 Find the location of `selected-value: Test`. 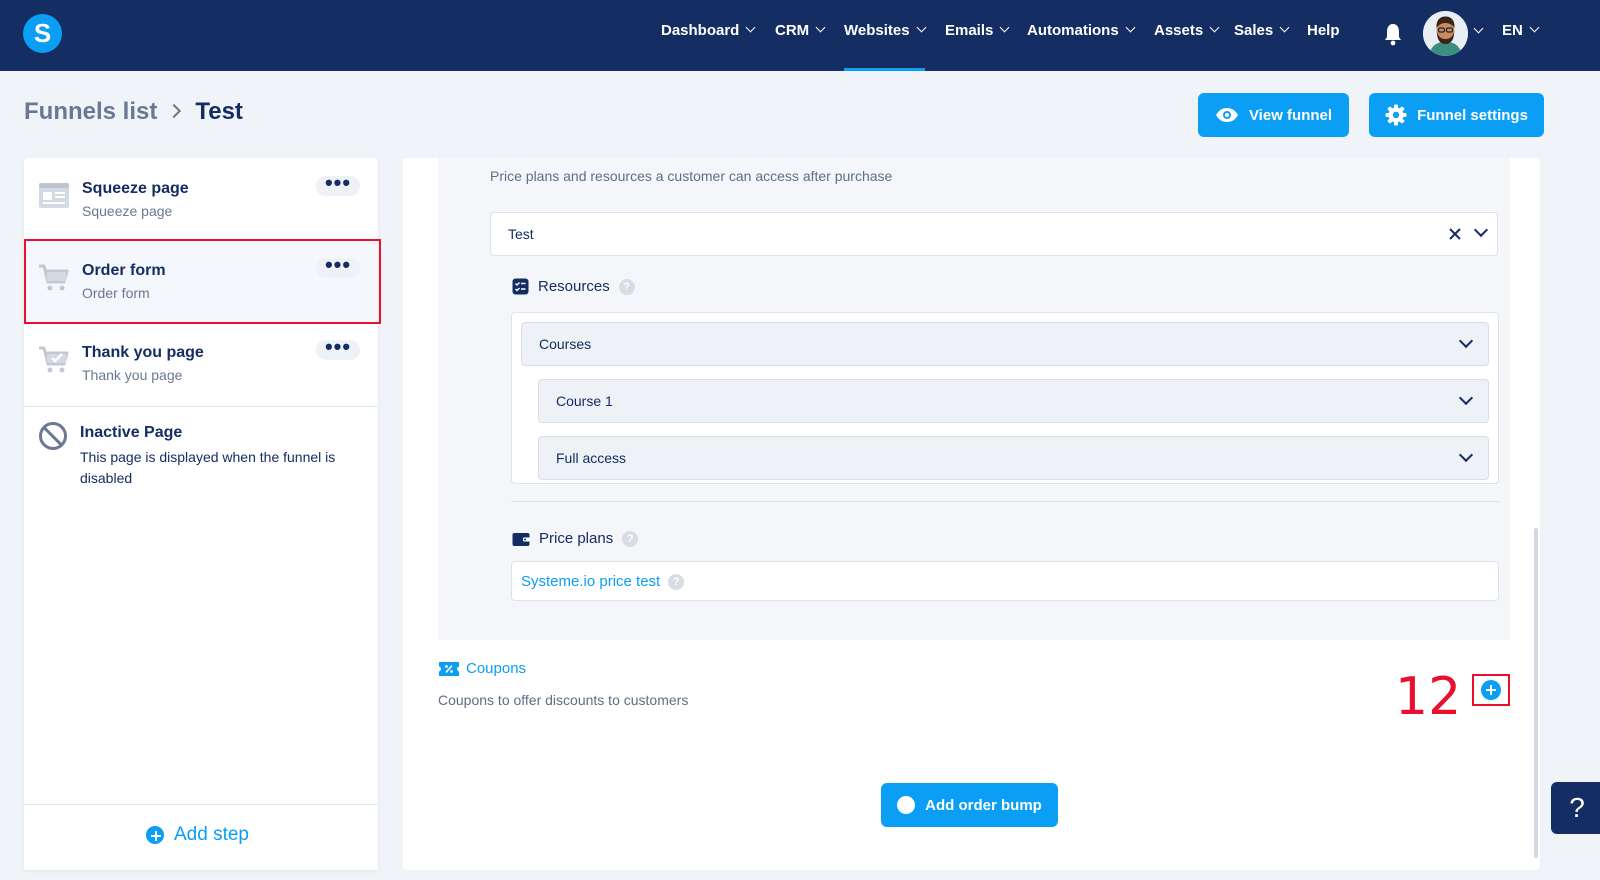

selected-value: Test is located at coordinates (521, 234).